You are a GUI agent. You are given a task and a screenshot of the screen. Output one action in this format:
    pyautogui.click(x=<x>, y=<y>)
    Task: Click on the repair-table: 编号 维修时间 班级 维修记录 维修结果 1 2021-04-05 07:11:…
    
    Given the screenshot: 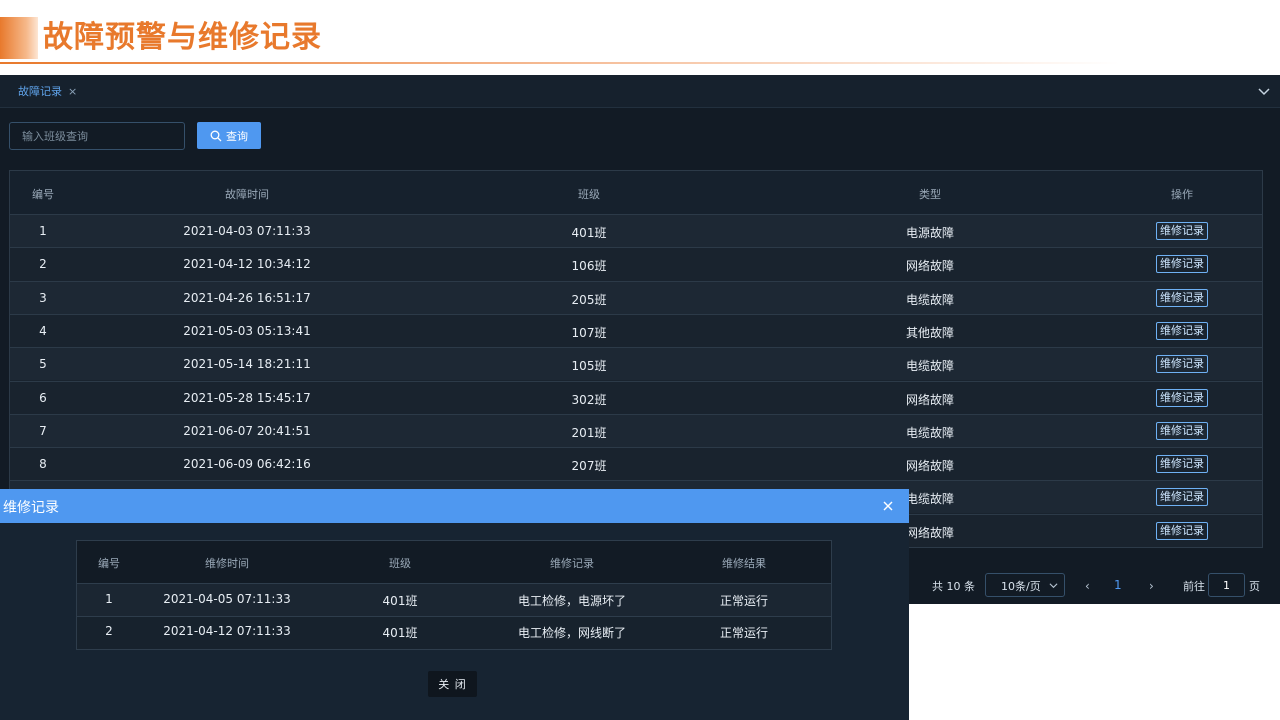 What is the action you would take?
    pyautogui.click(x=454, y=595)
    